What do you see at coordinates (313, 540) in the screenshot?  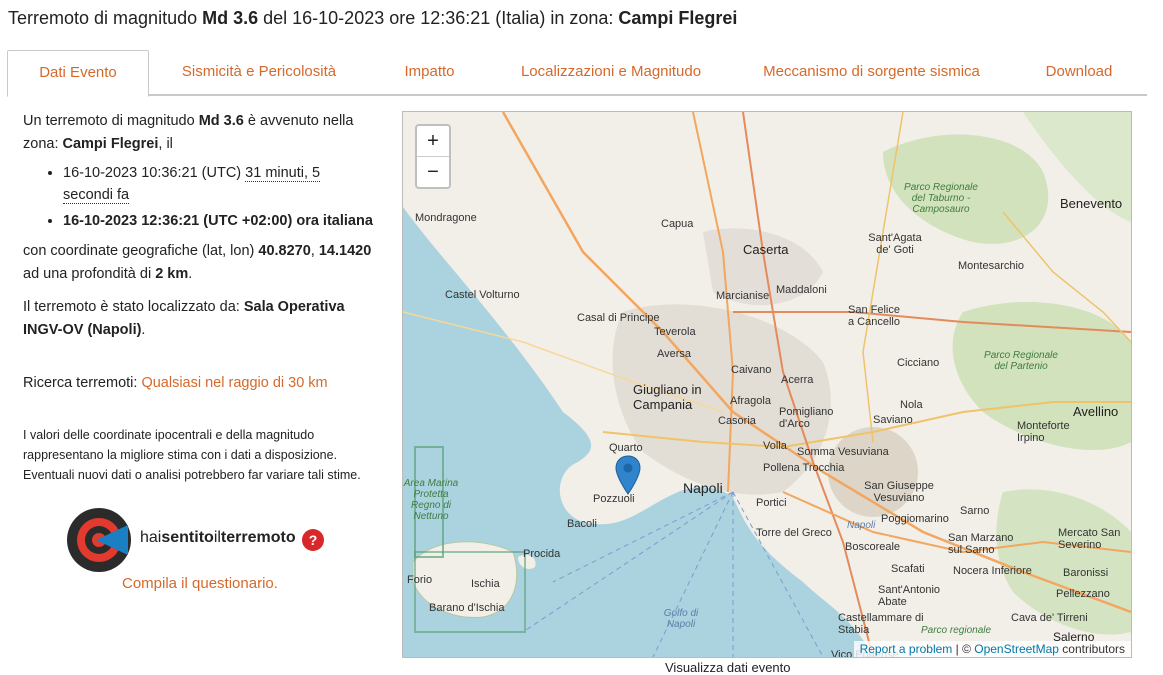 I see `help-icon: ?` at bounding box center [313, 540].